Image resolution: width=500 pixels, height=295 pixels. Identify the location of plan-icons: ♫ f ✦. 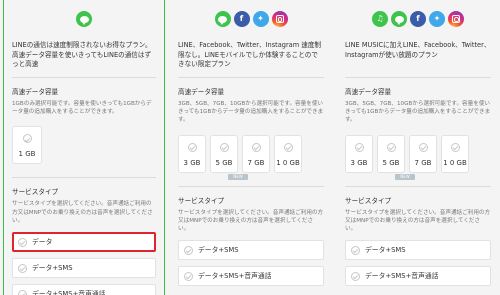
(418, 20).